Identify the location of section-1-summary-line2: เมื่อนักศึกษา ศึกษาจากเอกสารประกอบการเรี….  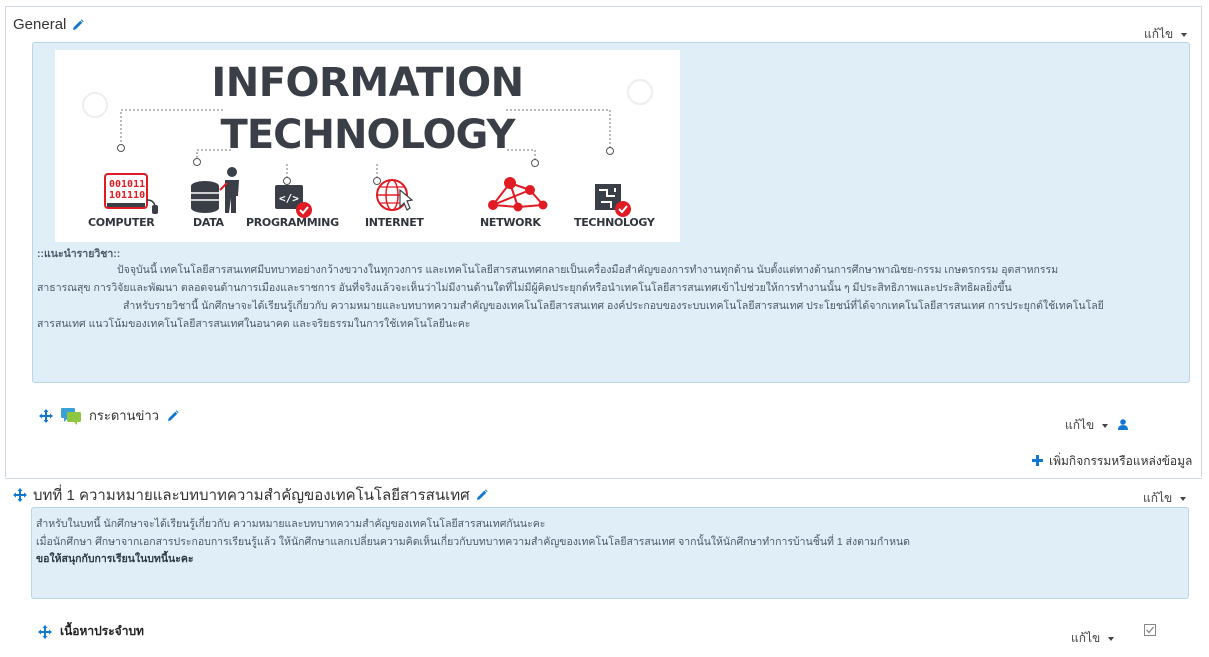
(473, 542).